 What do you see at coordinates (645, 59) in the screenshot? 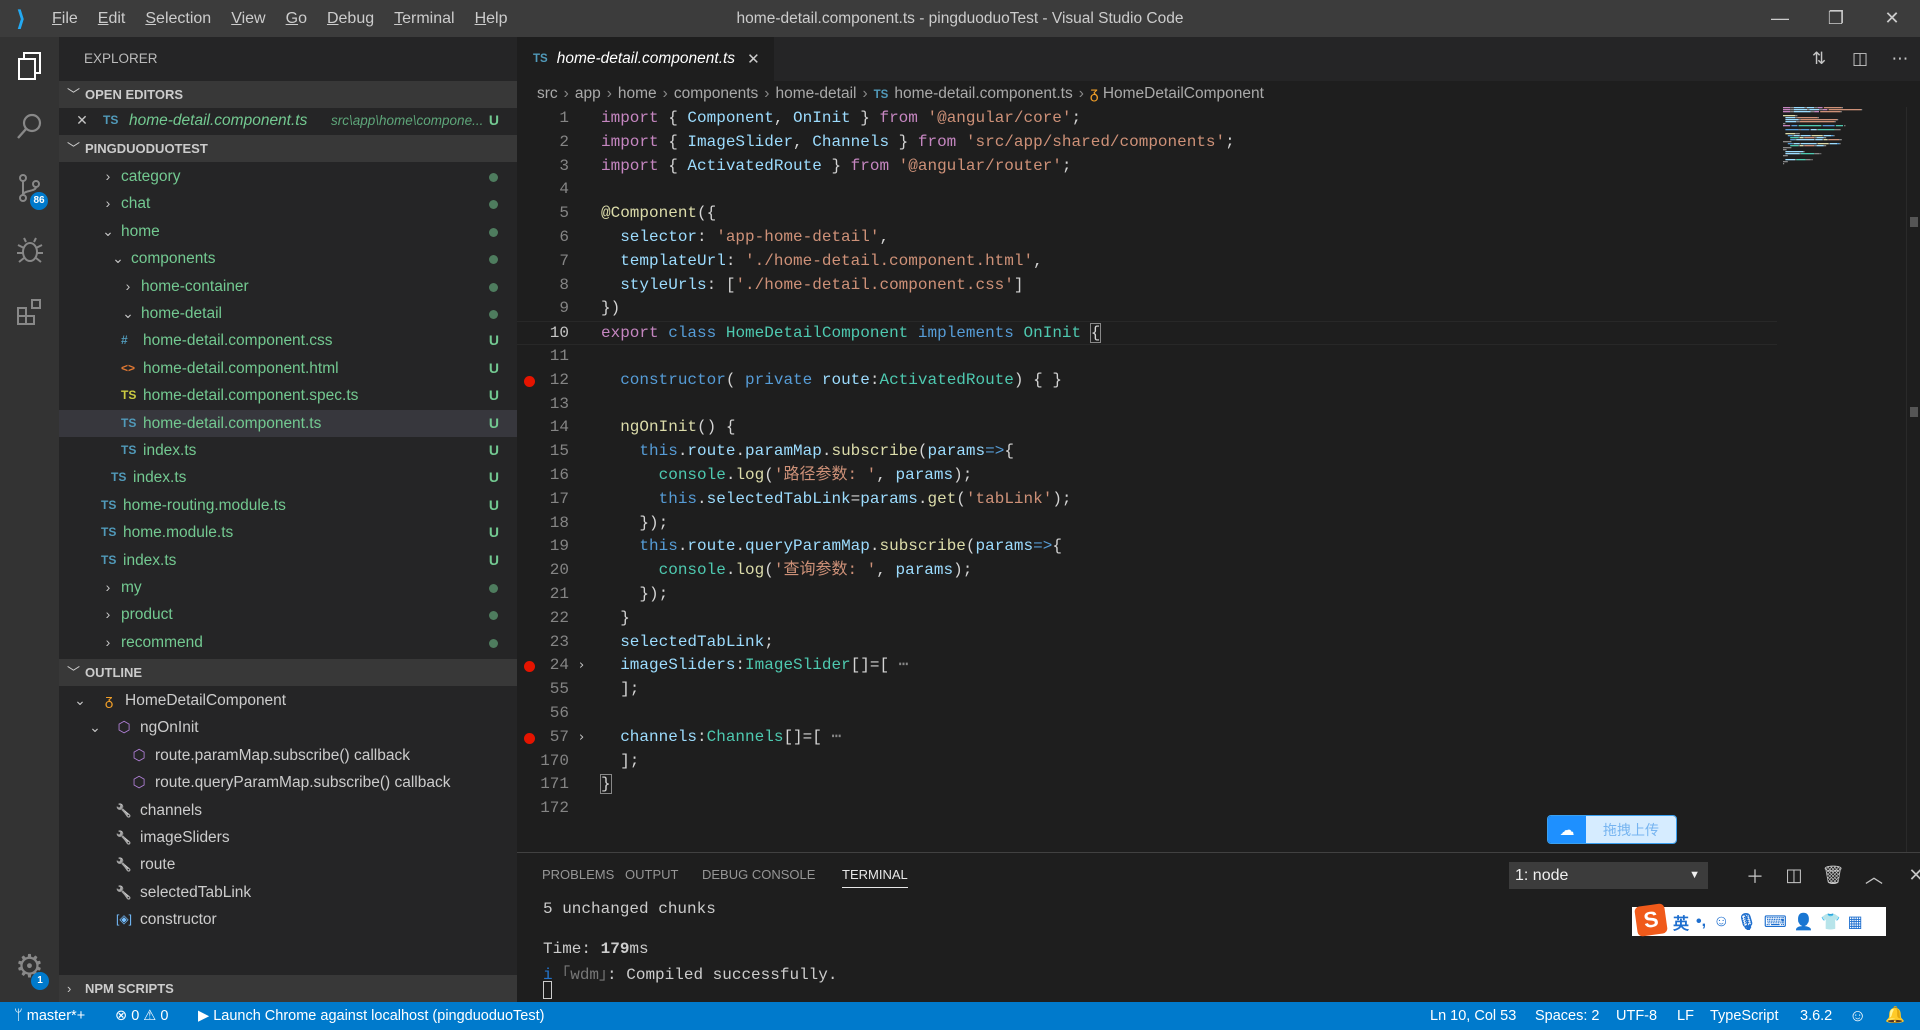
I see `tab-home-detail-component-ts: TS home-detail.component.ts ✕` at bounding box center [645, 59].